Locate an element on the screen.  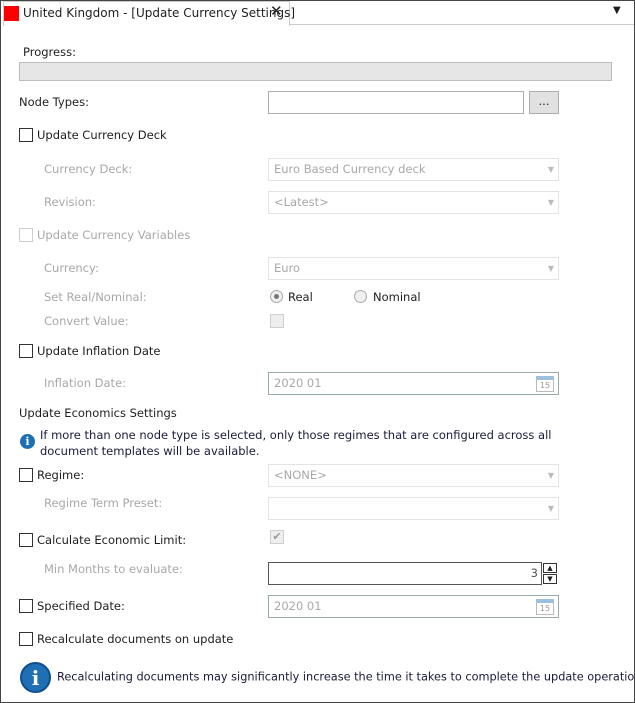
regime-term-preset-label: Regime Term Preset: is located at coordinates (103, 503).